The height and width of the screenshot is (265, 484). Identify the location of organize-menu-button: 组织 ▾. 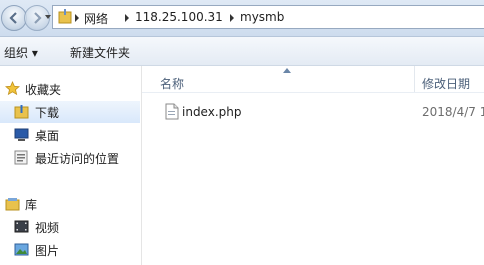
(21, 52).